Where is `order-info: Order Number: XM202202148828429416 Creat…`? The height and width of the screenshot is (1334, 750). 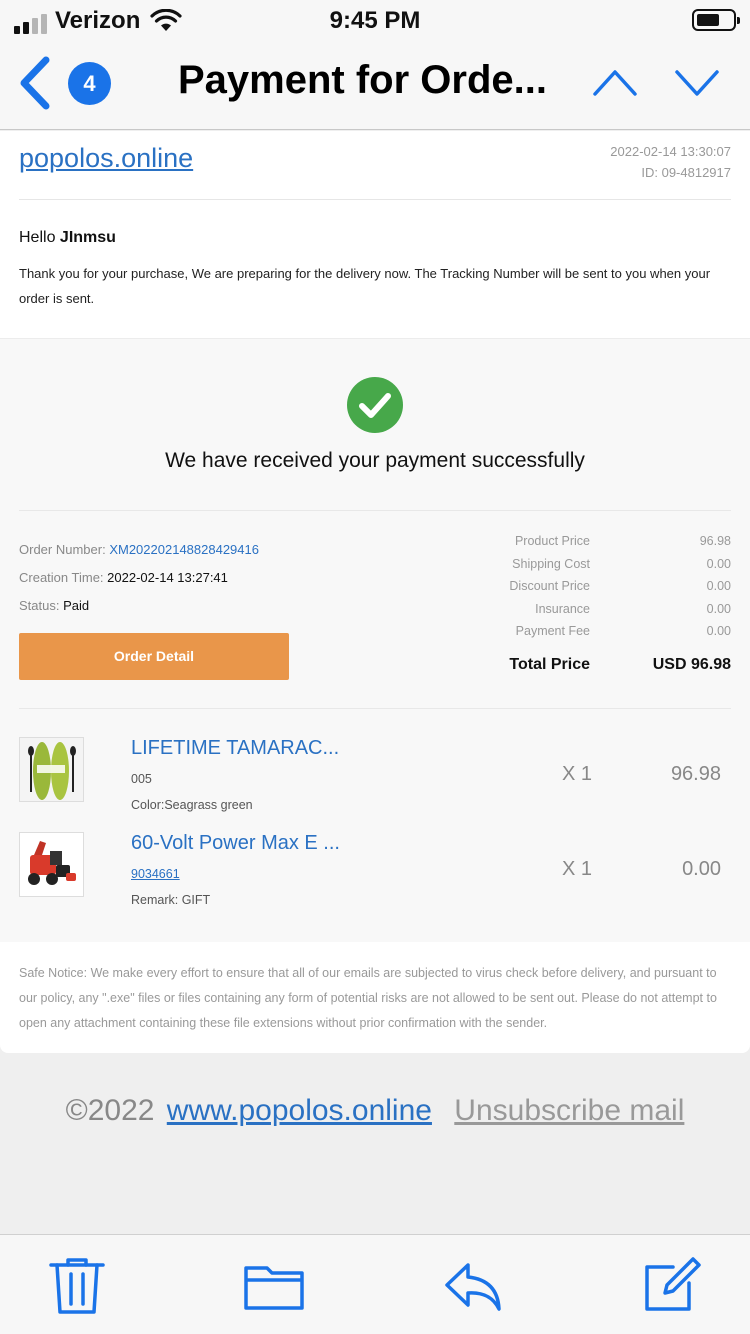 order-info: Order Number: XM202202148828429416 Creat… is located at coordinates (139, 578).